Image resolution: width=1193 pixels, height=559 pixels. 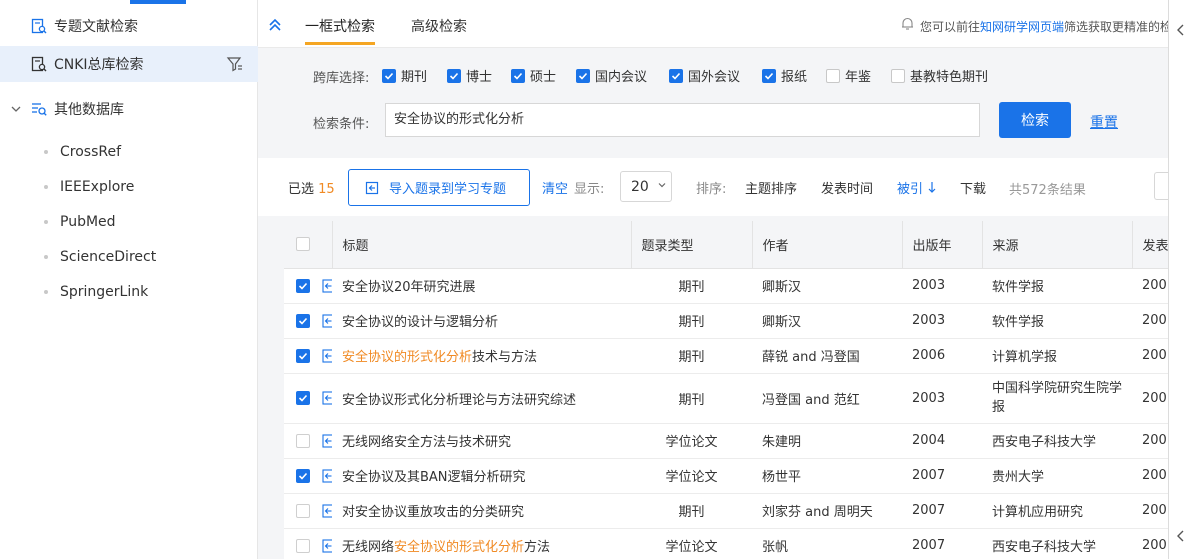 I want to click on col-header-title: 标题, so click(x=482, y=245).